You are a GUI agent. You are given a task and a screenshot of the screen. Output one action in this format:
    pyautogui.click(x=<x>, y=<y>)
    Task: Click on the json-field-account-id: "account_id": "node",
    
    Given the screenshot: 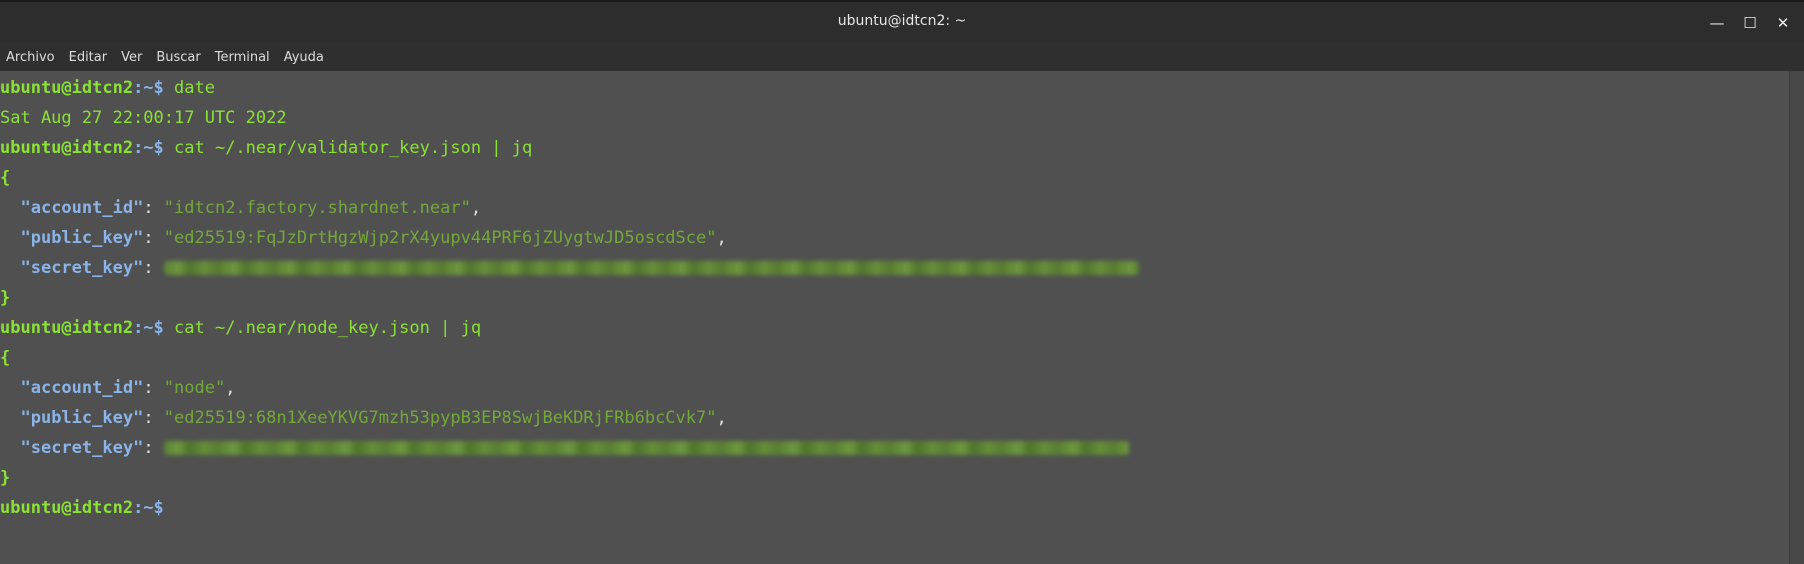 What is the action you would take?
    pyautogui.click(x=117, y=388)
    